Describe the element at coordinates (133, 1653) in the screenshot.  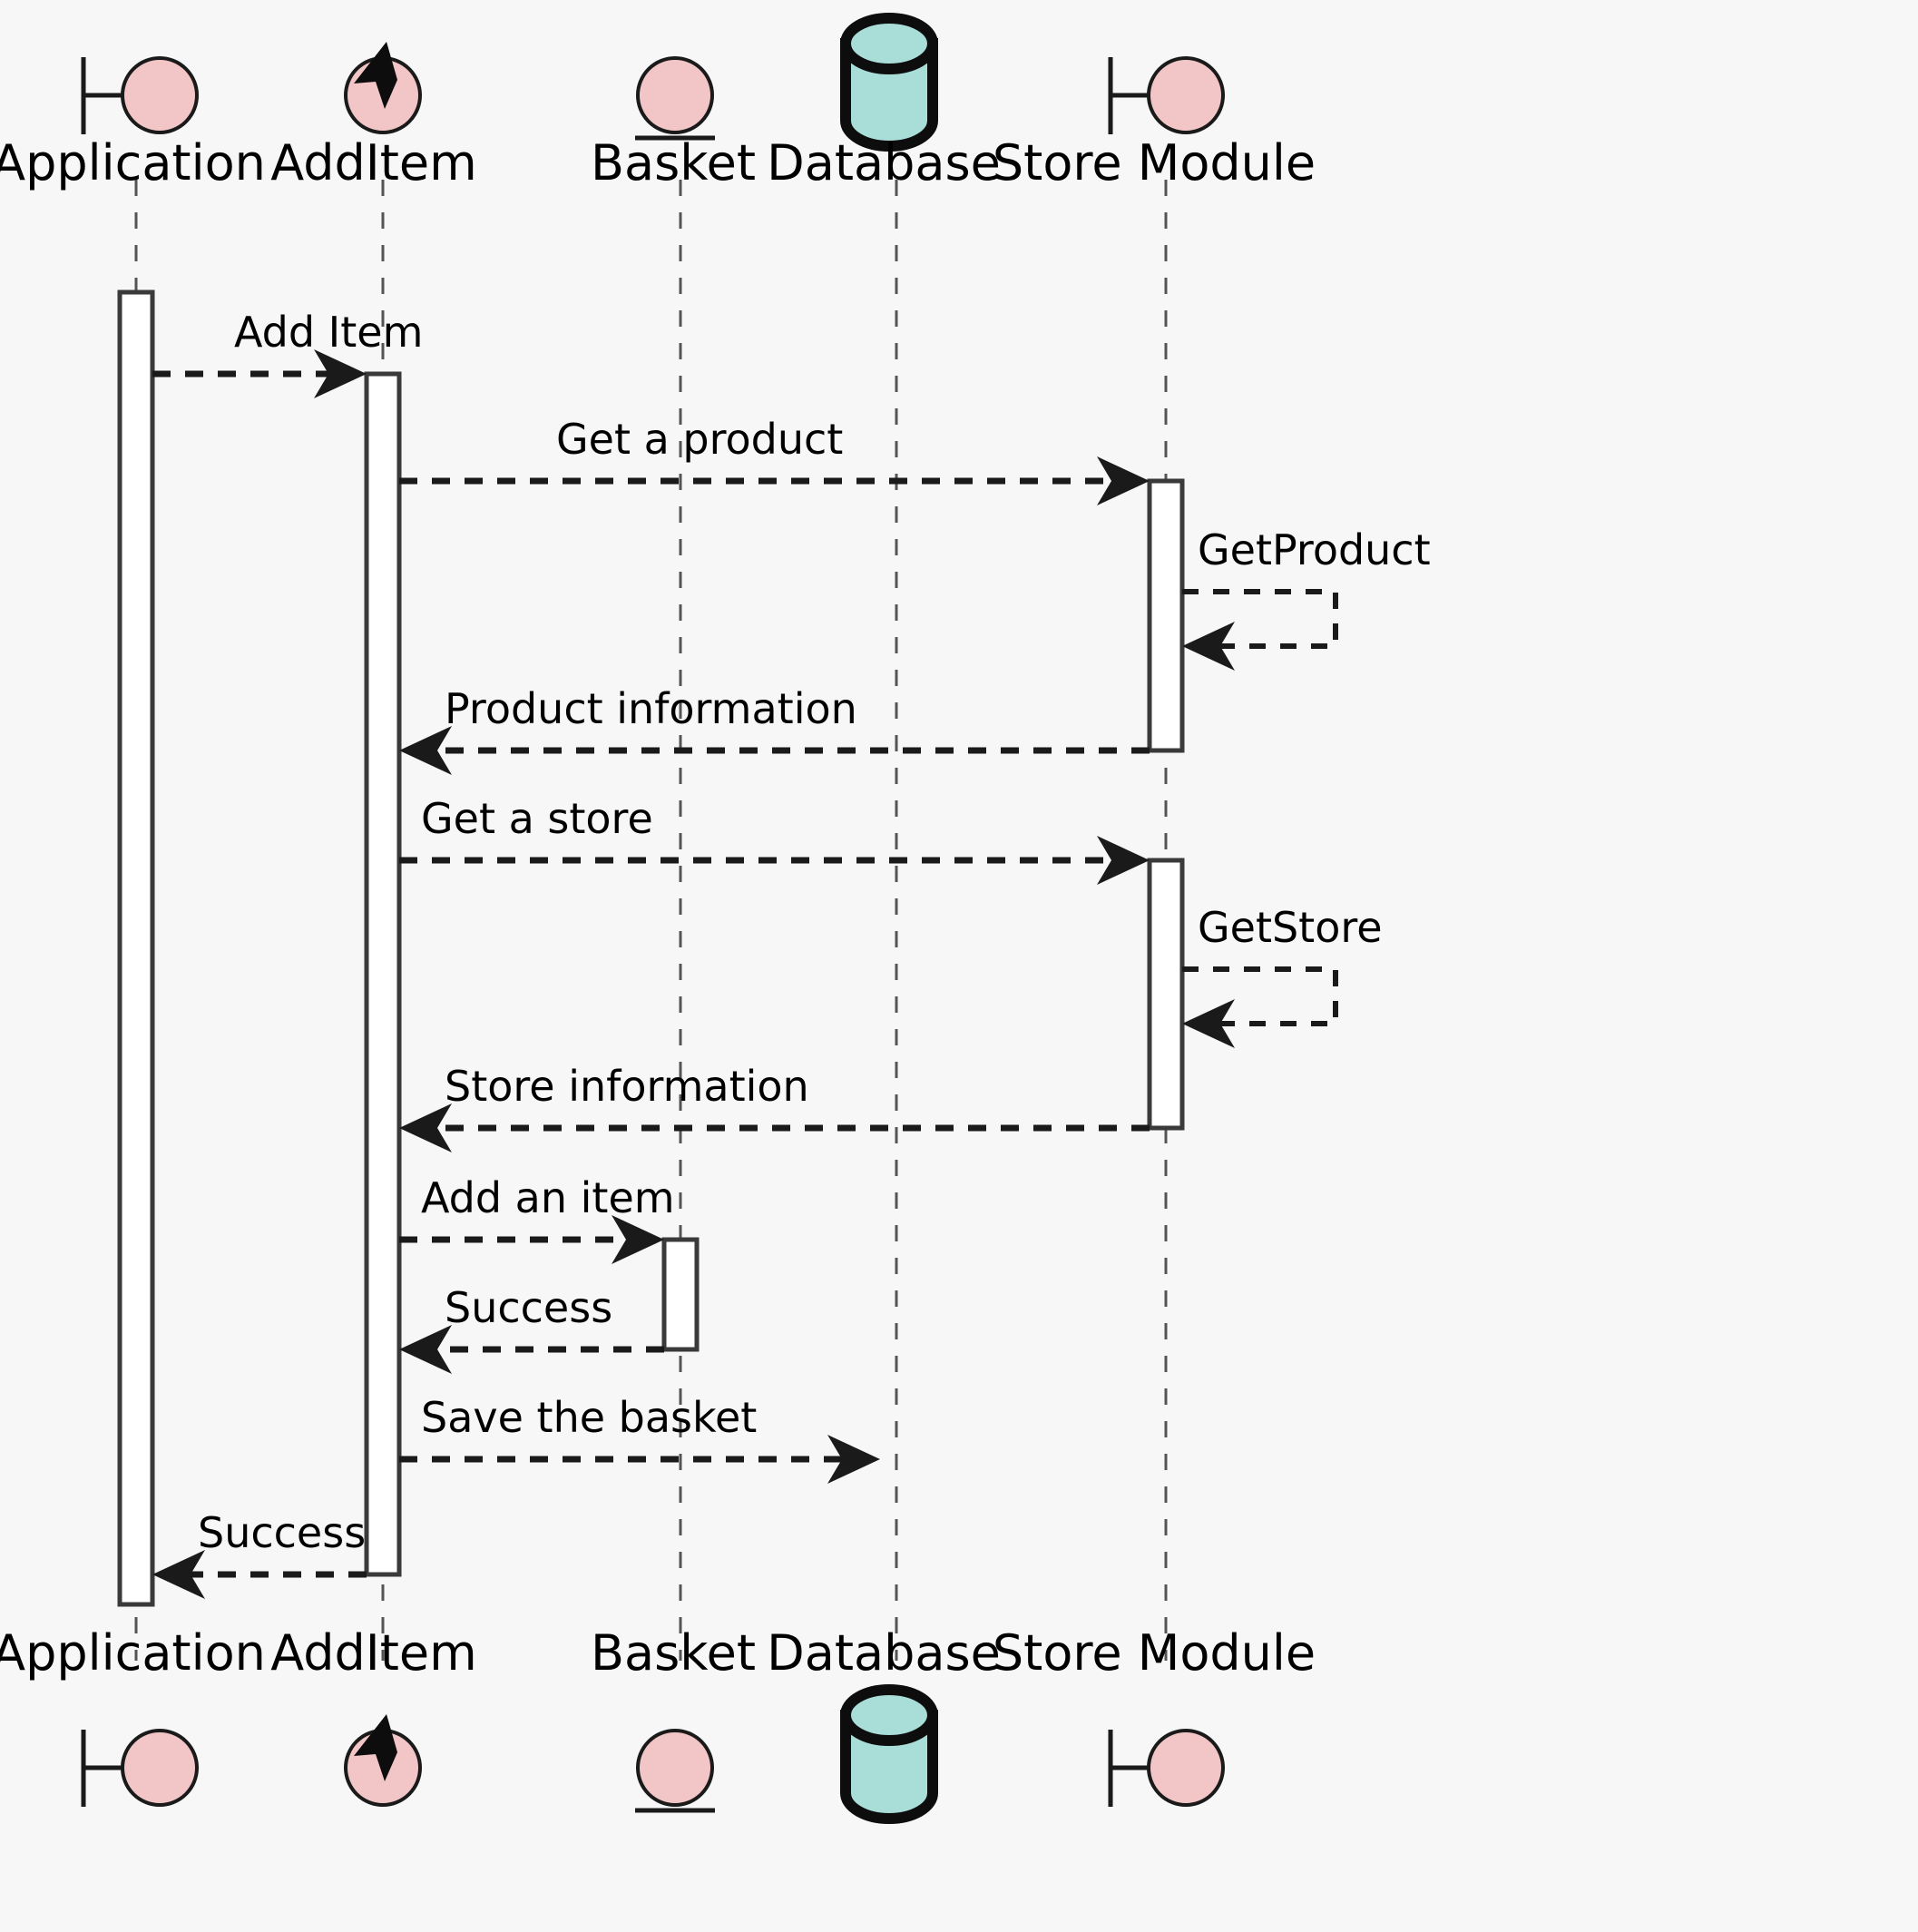
I see `participant-label-application-footer: Application` at that location.